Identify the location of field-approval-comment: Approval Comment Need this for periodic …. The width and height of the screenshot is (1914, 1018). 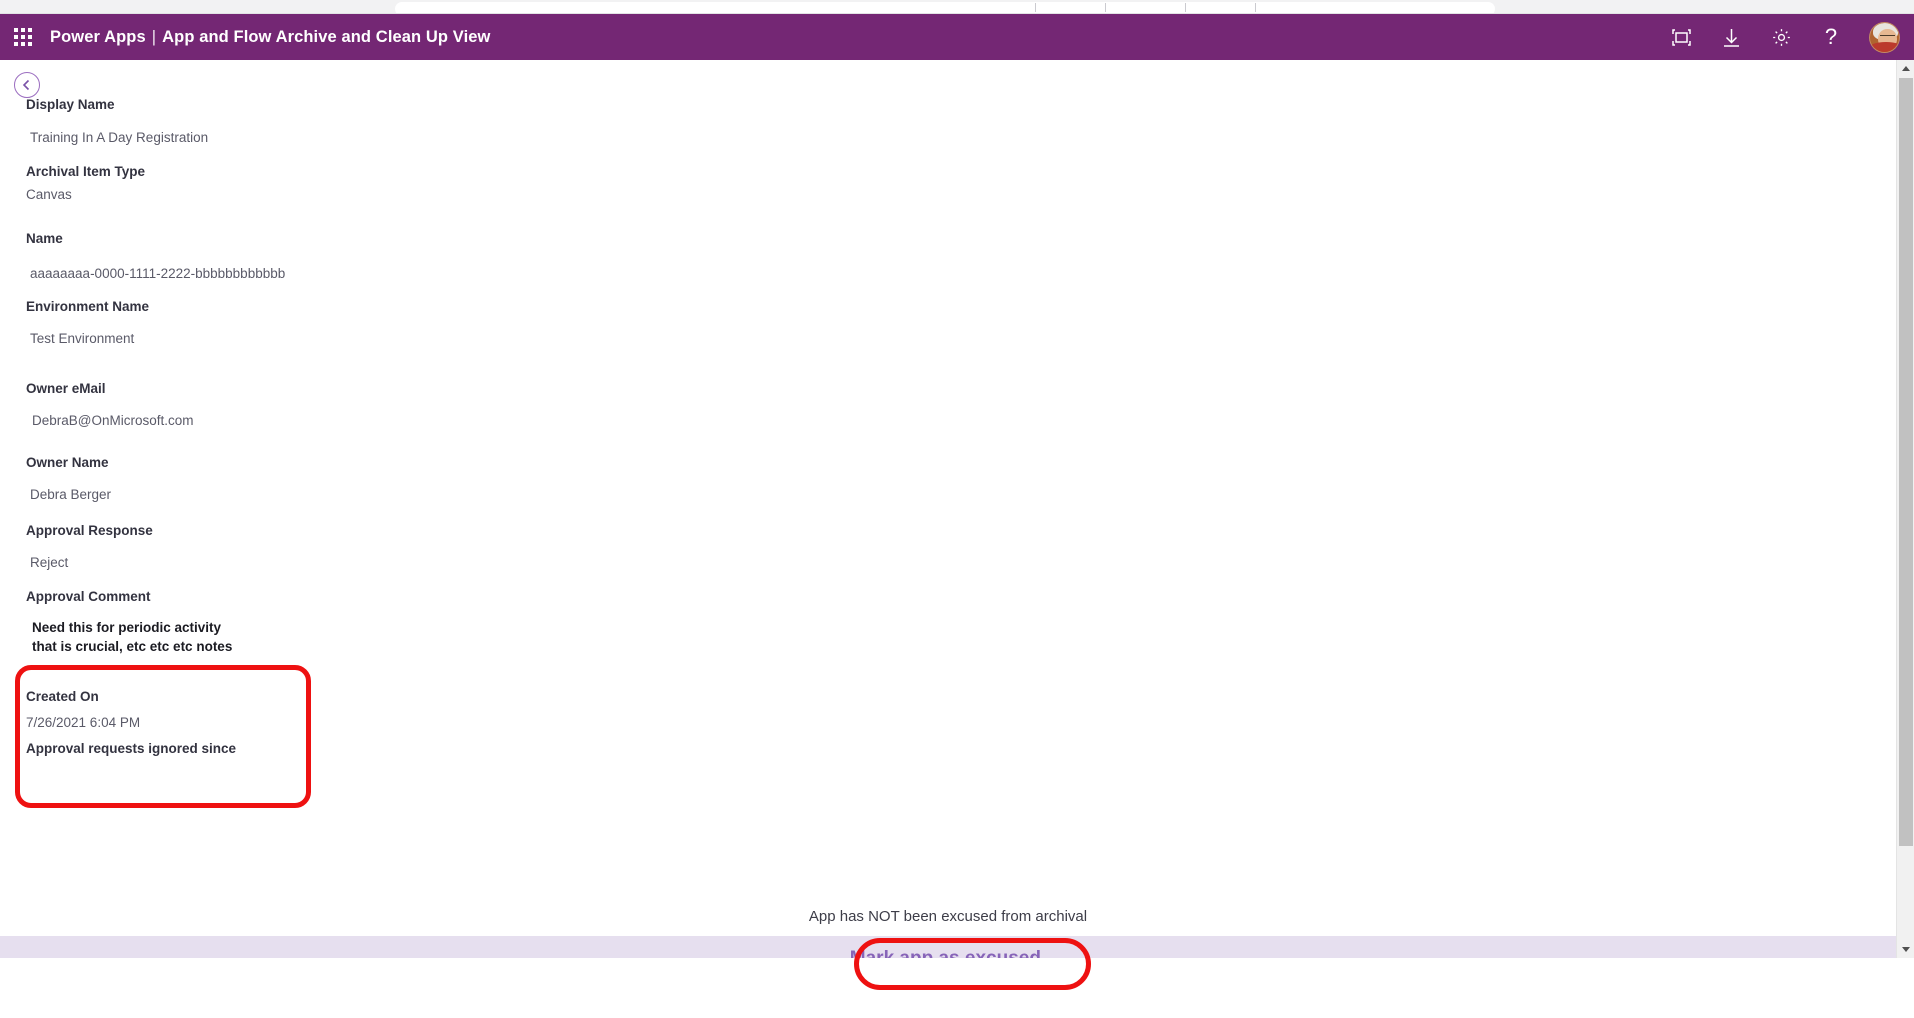
(135, 622).